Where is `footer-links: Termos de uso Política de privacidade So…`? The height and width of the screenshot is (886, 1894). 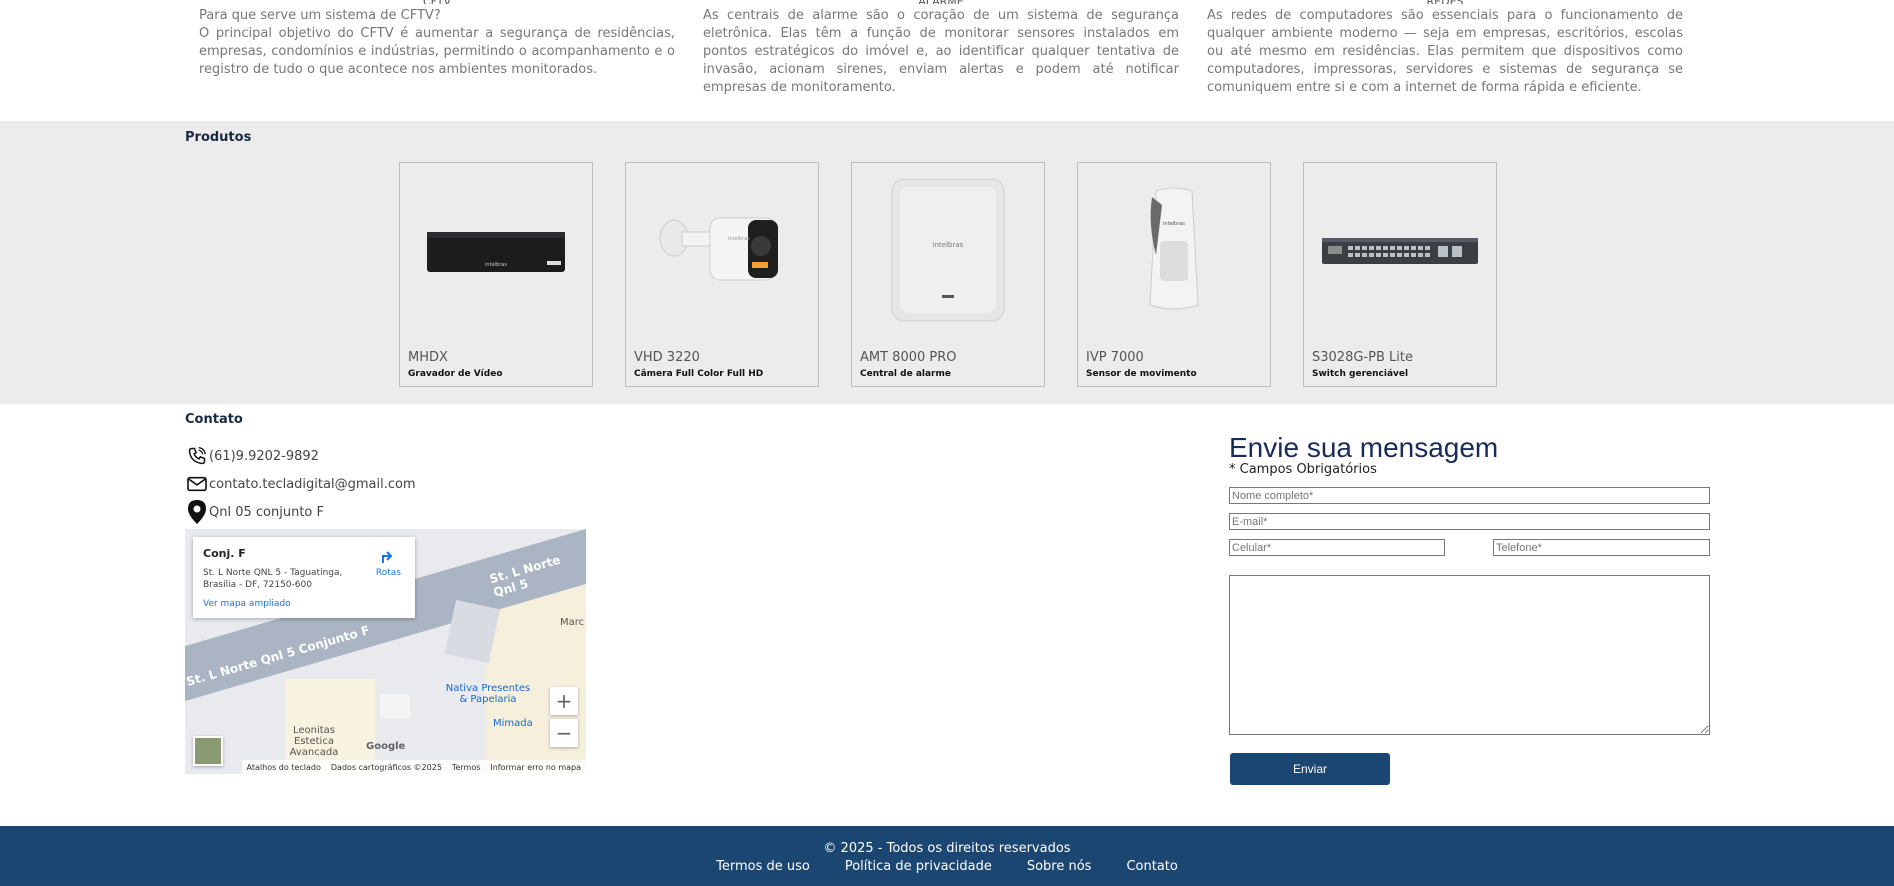
footer-links: Termos de uso Política de privacidade So… is located at coordinates (947, 866).